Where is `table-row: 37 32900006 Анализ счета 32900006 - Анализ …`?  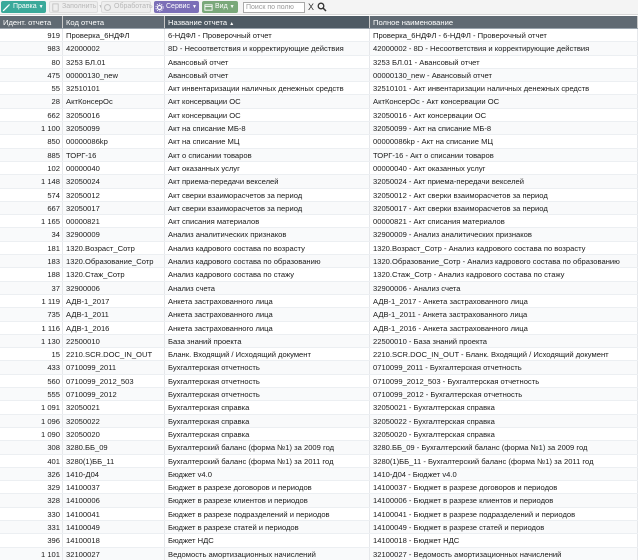
table-row: 37 32900006 Анализ счета 32900006 - Анализ … is located at coordinates (319, 288).